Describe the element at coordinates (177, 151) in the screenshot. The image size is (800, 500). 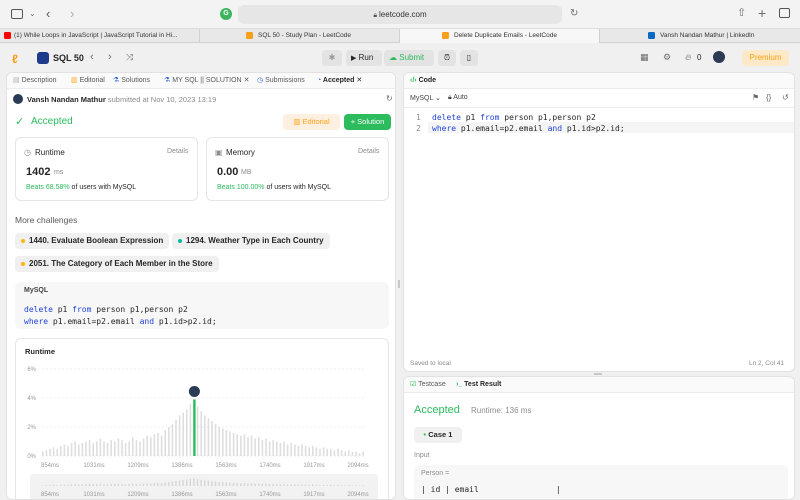
I see `runtime-details-link: Details` at that location.